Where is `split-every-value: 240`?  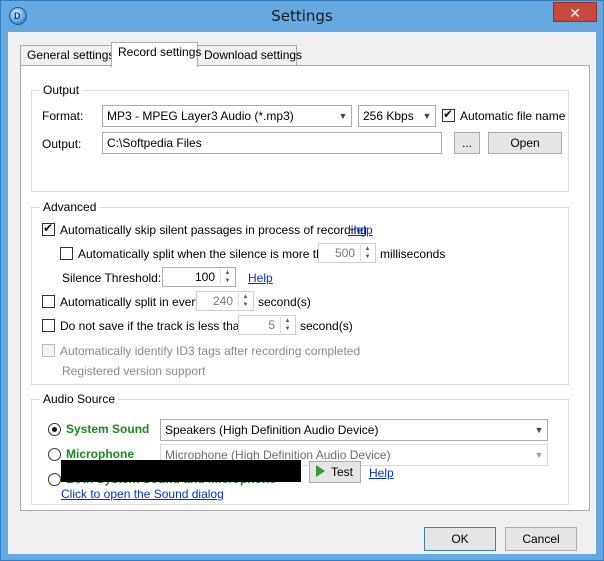
split-every-value: 240 is located at coordinates (222, 301).